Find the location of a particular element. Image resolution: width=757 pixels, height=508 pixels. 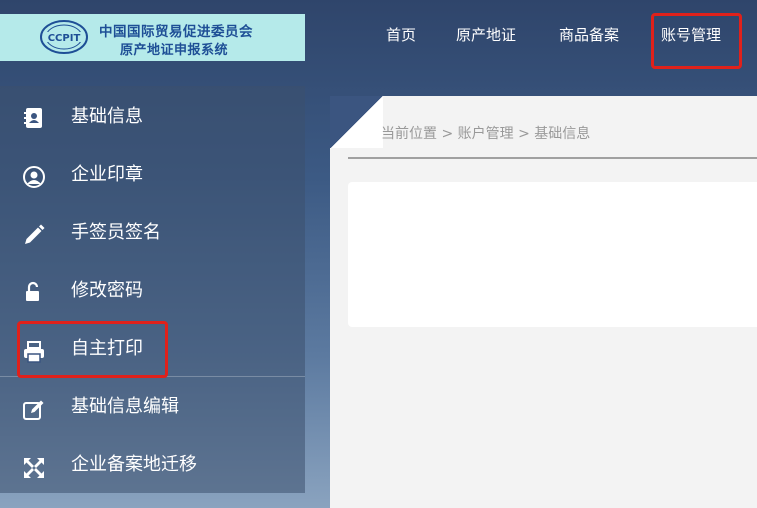

sidebar-item-change-password: 修改密码 is located at coordinates (152, 289).